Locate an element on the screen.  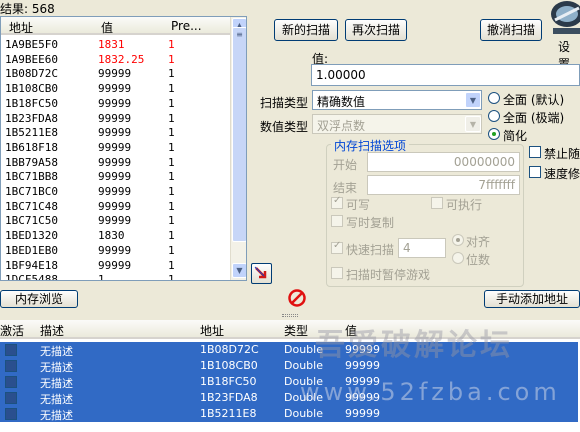
clear-list-icon is located at coordinates (297, 298).